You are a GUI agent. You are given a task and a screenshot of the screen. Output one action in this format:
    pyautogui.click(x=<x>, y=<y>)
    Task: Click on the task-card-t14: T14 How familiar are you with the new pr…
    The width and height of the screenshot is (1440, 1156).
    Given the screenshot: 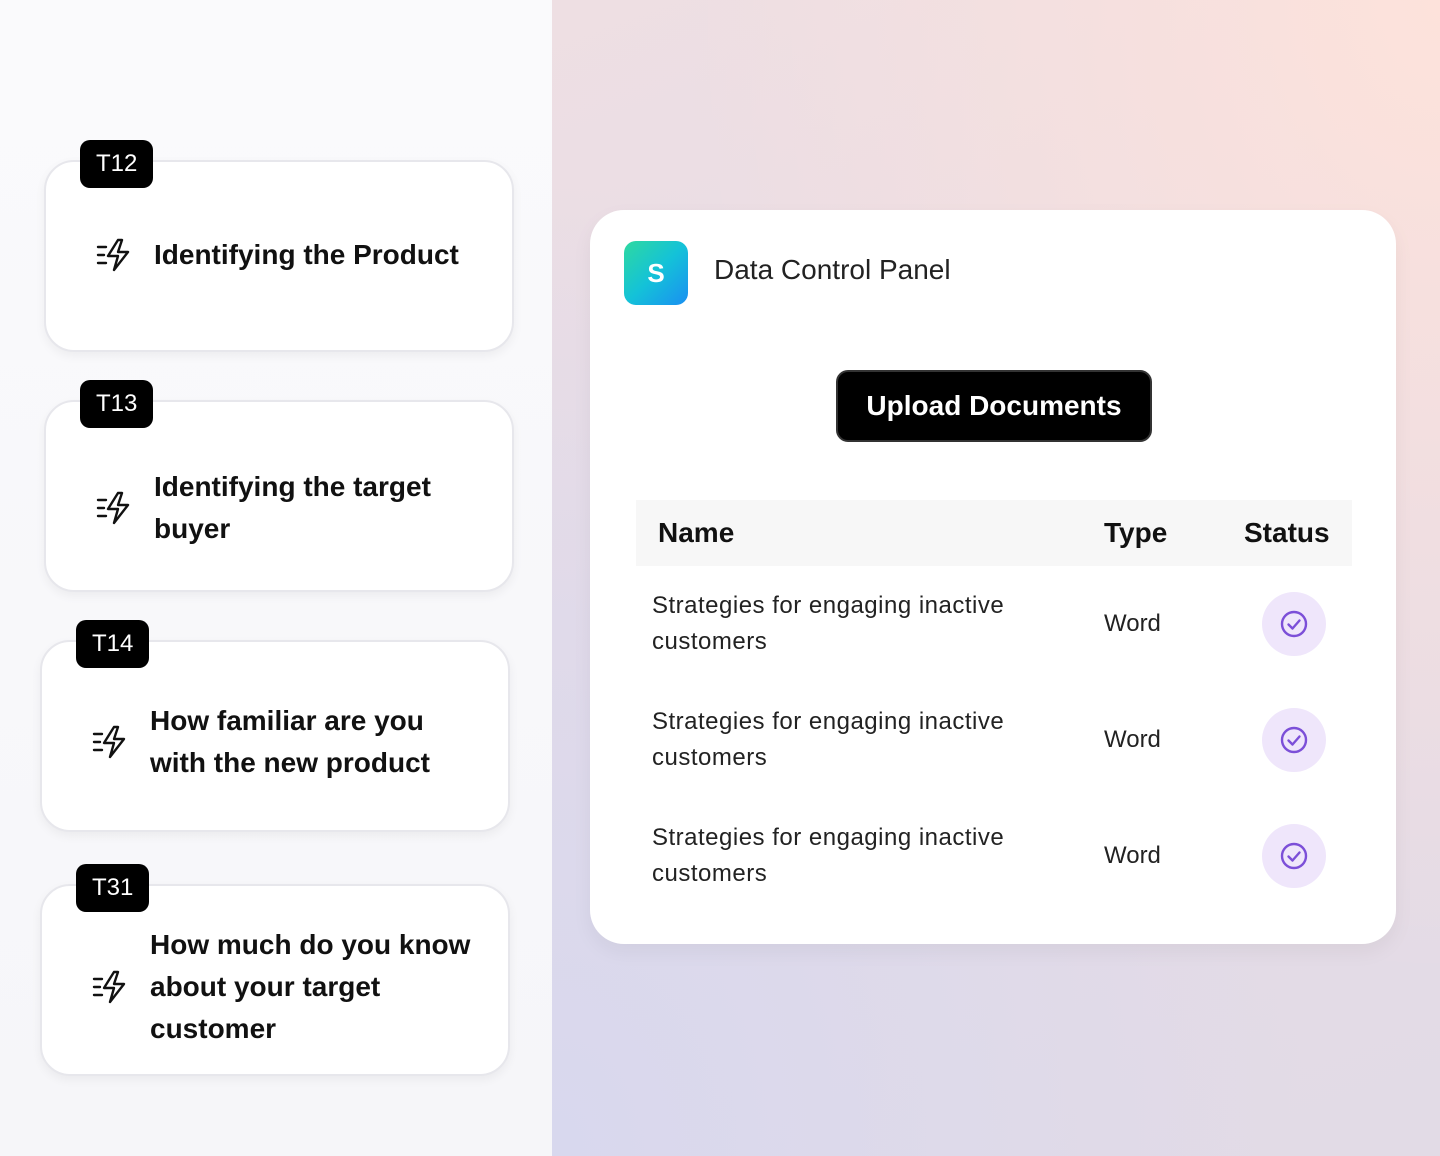 What is the action you would take?
    pyautogui.click(x=275, y=726)
    